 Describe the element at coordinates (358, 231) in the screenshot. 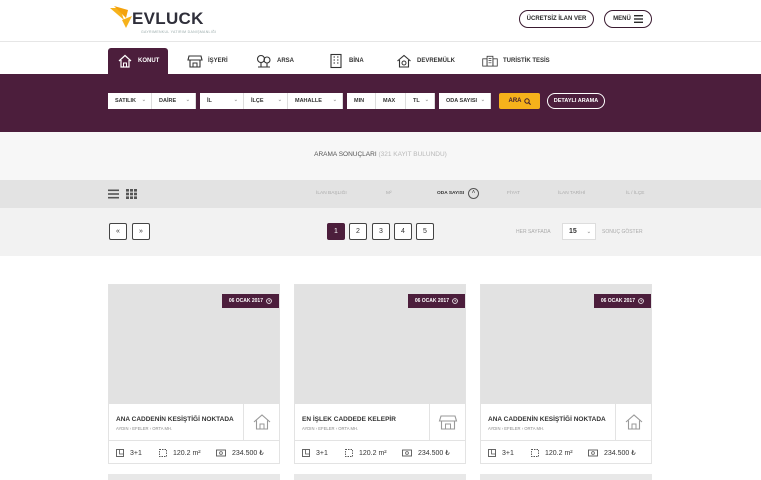

I see `page-button-2: 2` at that location.